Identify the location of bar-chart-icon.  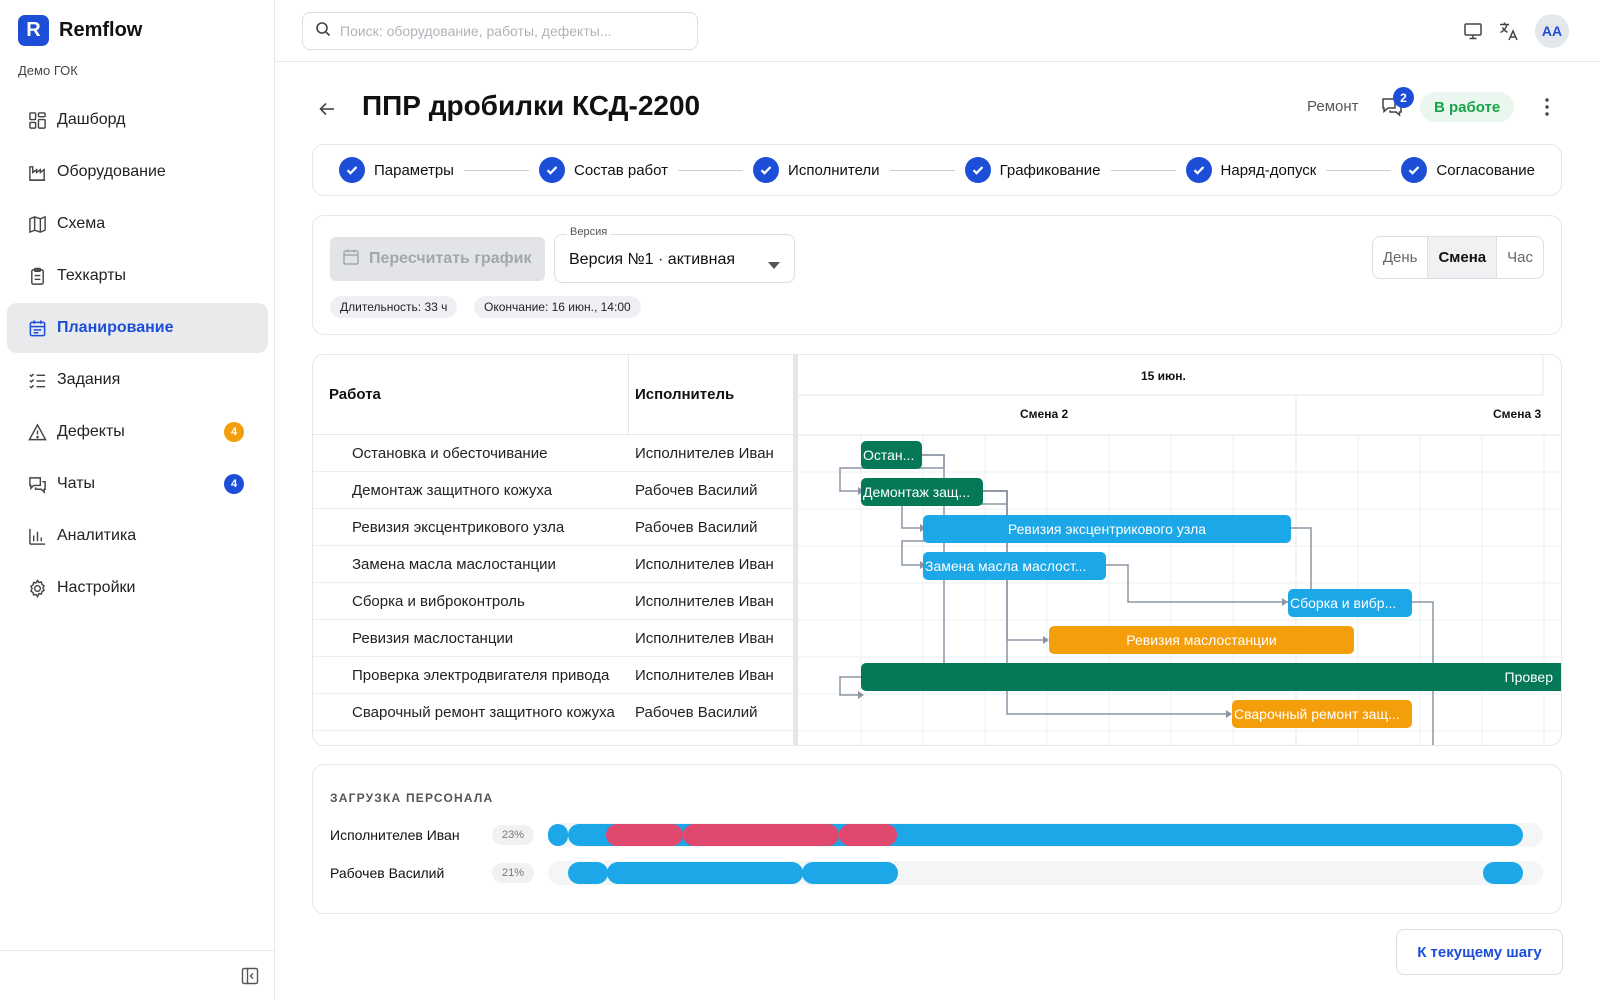
(37, 536).